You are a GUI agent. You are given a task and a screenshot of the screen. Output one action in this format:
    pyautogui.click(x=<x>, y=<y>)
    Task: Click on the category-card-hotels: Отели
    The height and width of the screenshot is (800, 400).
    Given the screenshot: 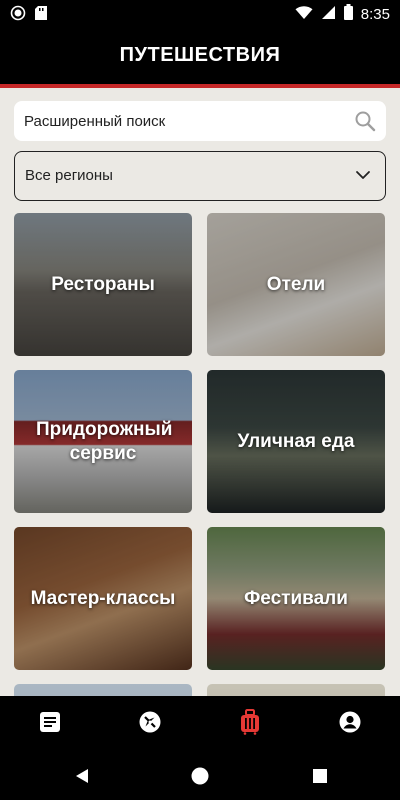 What is the action you would take?
    pyautogui.click(x=296, y=284)
    